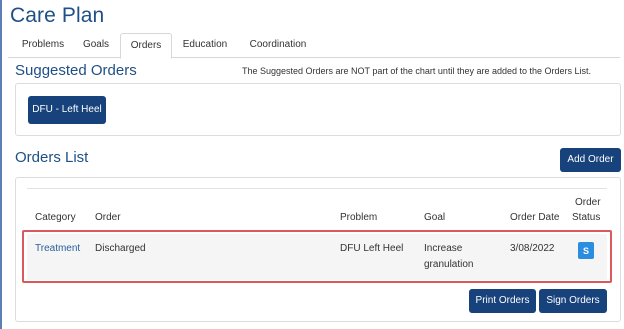  What do you see at coordinates (1, 164) in the screenshot?
I see `left-edge-rule` at bounding box center [1, 164].